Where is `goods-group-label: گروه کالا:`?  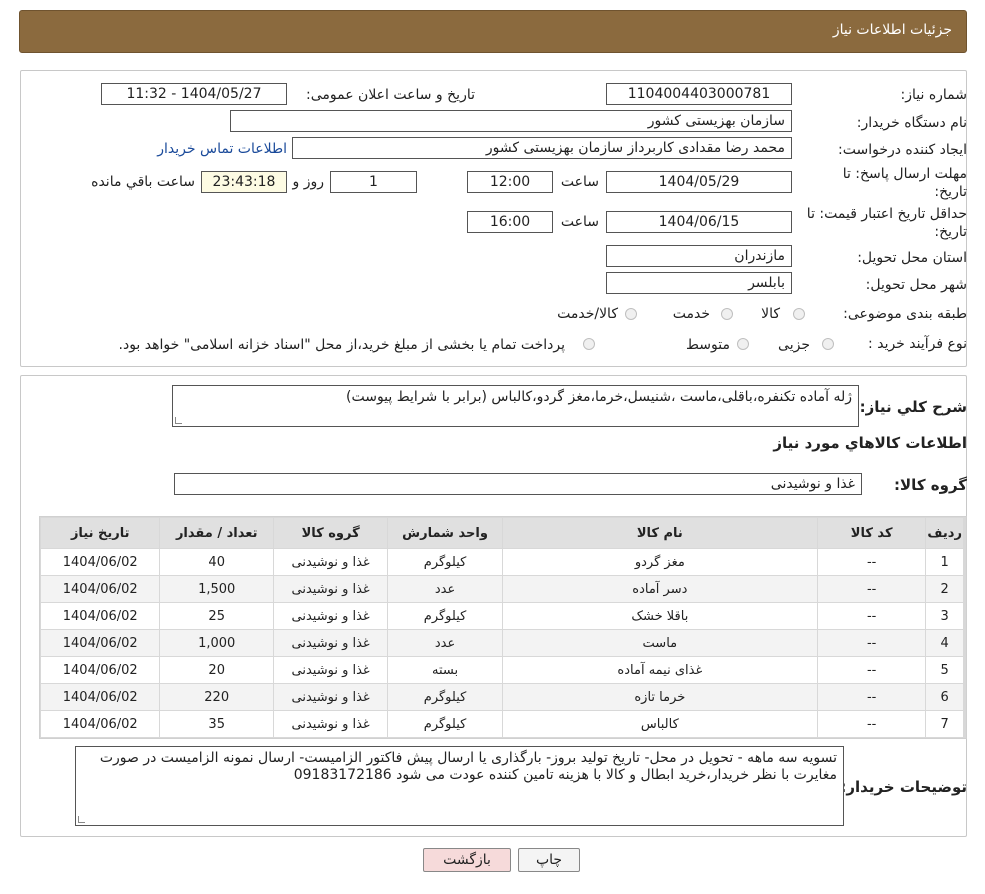
goods-group-label: گروه کالا: is located at coordinates (930, 485).